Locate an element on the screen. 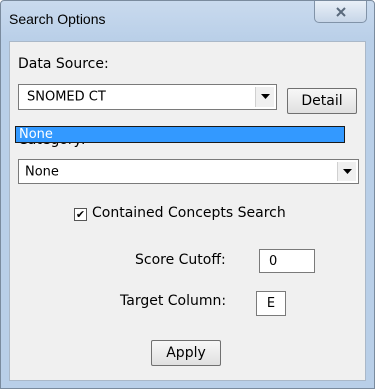 This screenshot has width=375, height=389. close-icon is located at coordinates (340, 11).